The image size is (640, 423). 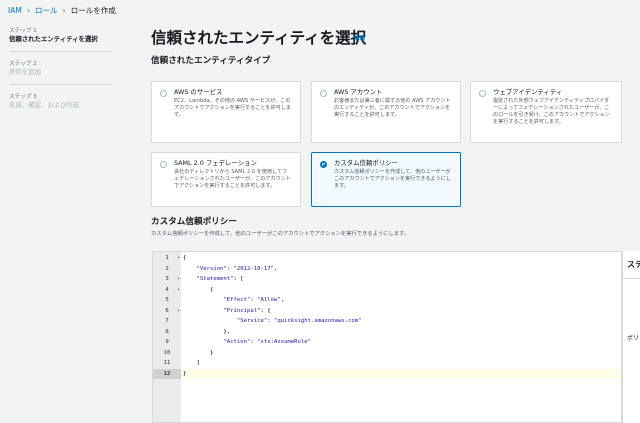 I want to click on code-text: "Action": "sts:AssumeRole", so click(x=267, y=342).